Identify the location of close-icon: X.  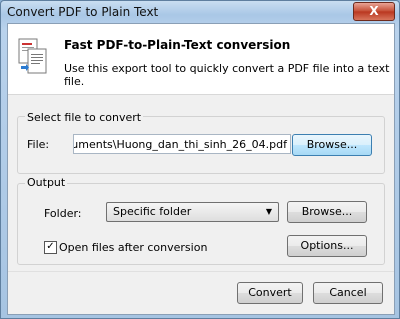
(374, 11).